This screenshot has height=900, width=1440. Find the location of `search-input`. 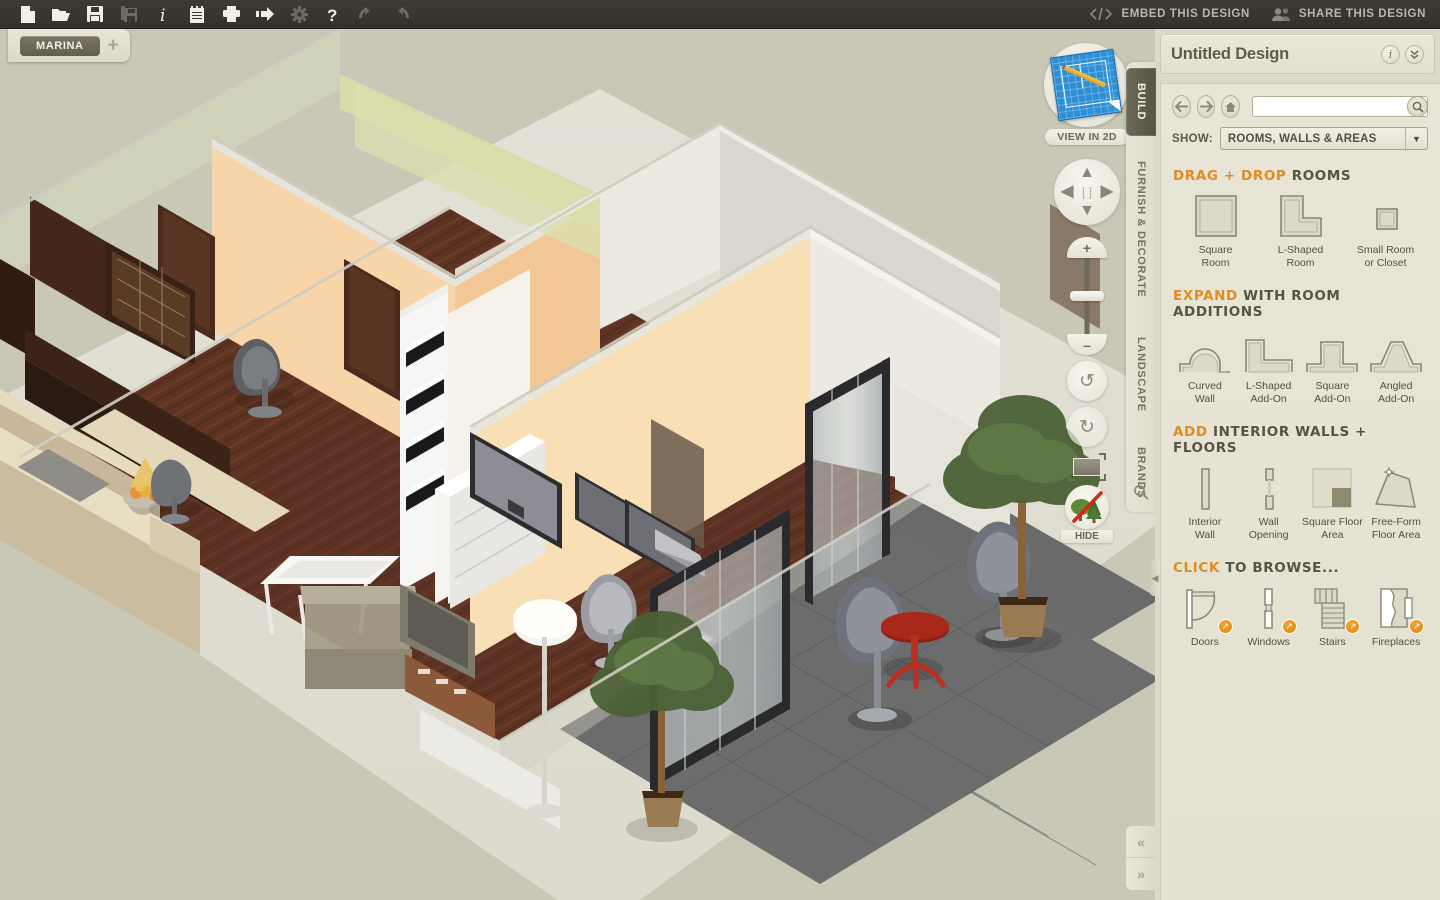

search-input is located at coordinates (1330, 106).